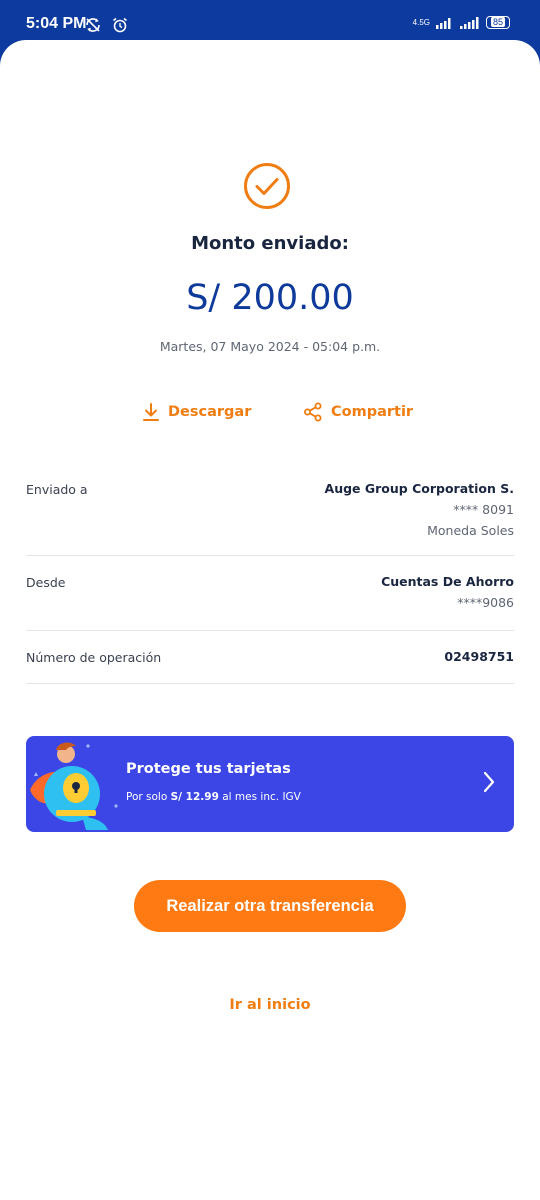 Image resolution: width=540 pixels, height=1200 pixels. Describe the element at coordinates (270, 346) in the screenshot. I see `transaction-datetime: Martes, 07 Mayo 2024 - 05:04 p.m.` at that location.